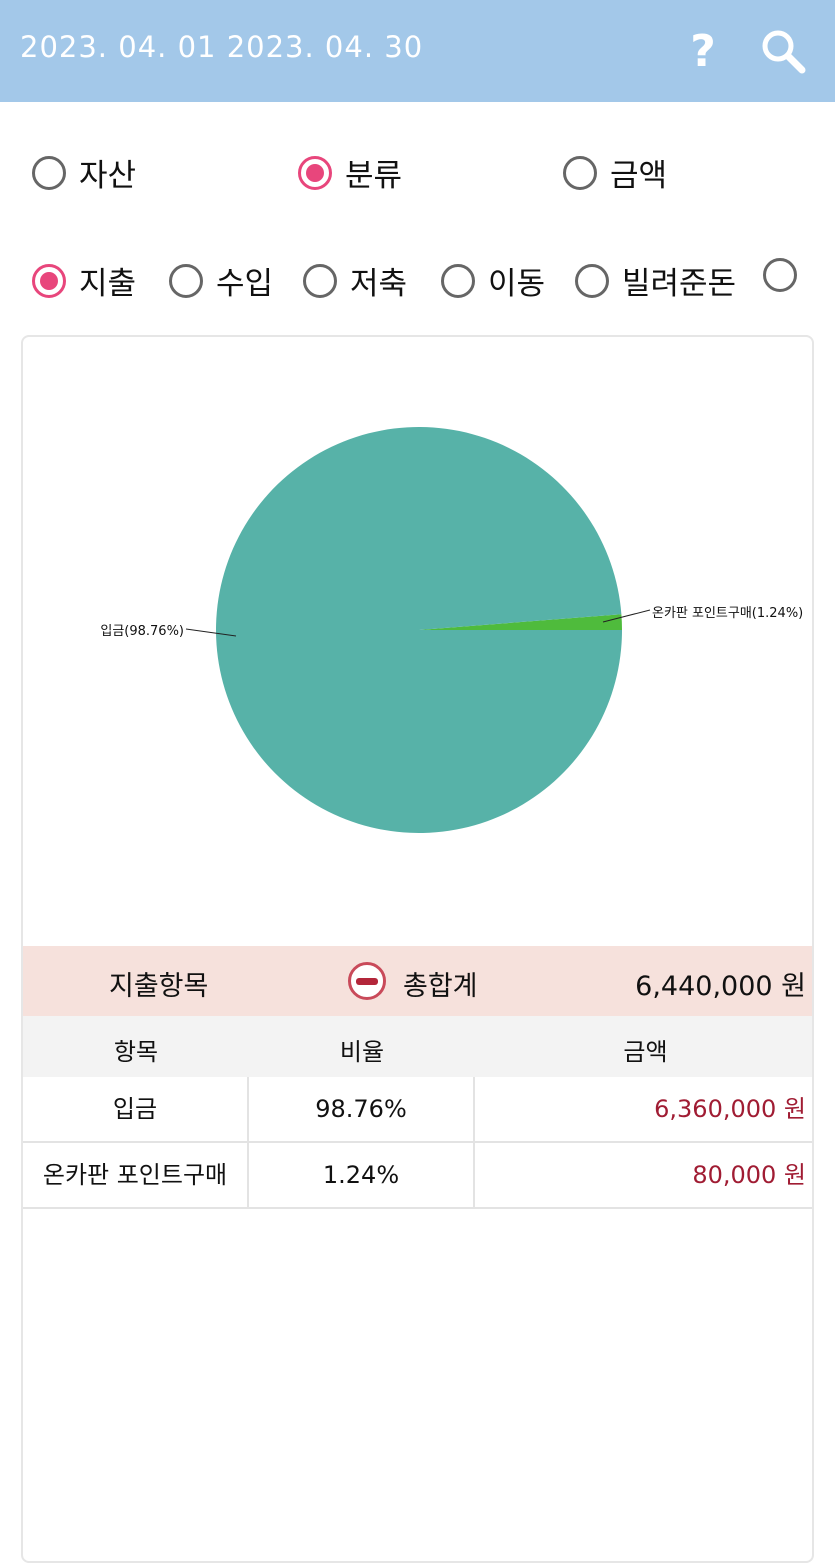  What do you see at coordinates (136, 1109) in the screenshot?
I see `cell-item: 입금` at bounding box center [136, 1109].